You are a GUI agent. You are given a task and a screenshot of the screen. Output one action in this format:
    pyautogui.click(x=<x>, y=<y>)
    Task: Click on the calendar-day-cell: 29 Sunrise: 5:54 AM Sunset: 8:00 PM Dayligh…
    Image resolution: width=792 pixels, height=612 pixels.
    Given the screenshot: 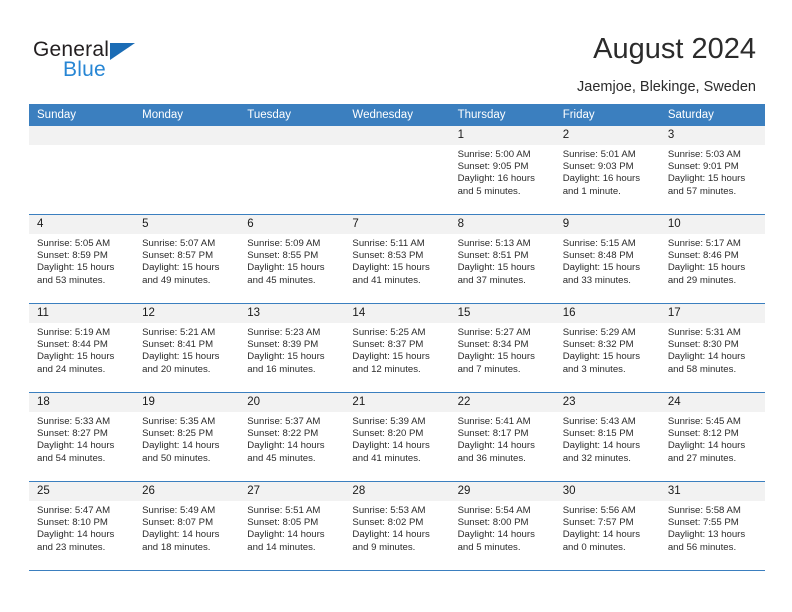 What is the action you would take?
    pyautogui.click(x=502, y=526)
    